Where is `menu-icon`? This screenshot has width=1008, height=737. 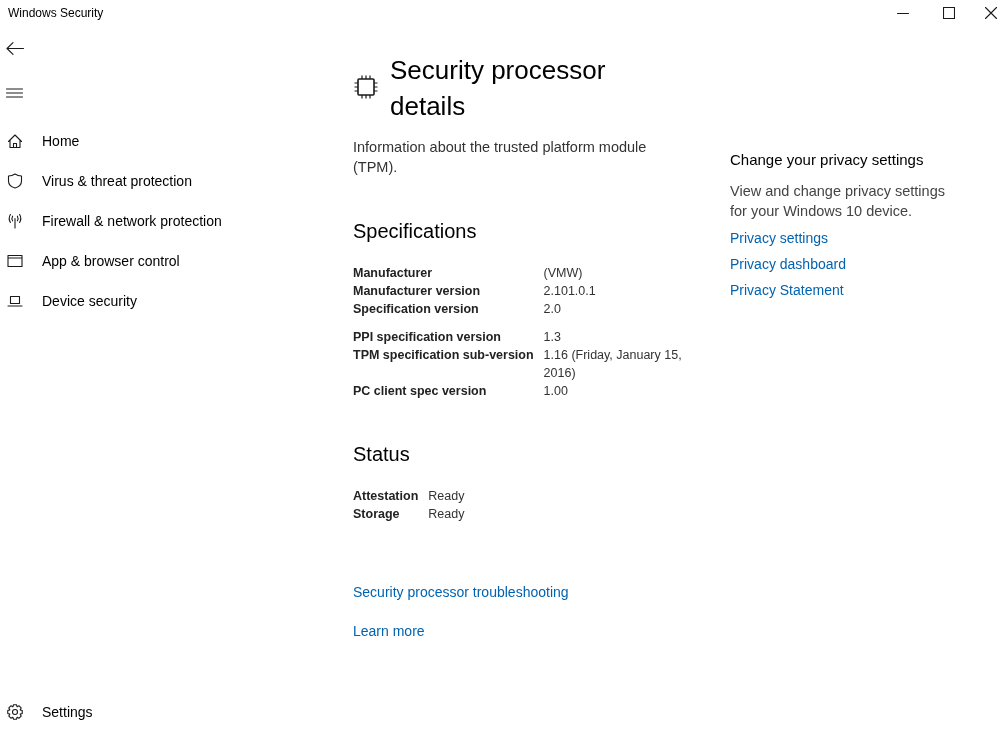
menu-icon is located at coordinates (14, 93).